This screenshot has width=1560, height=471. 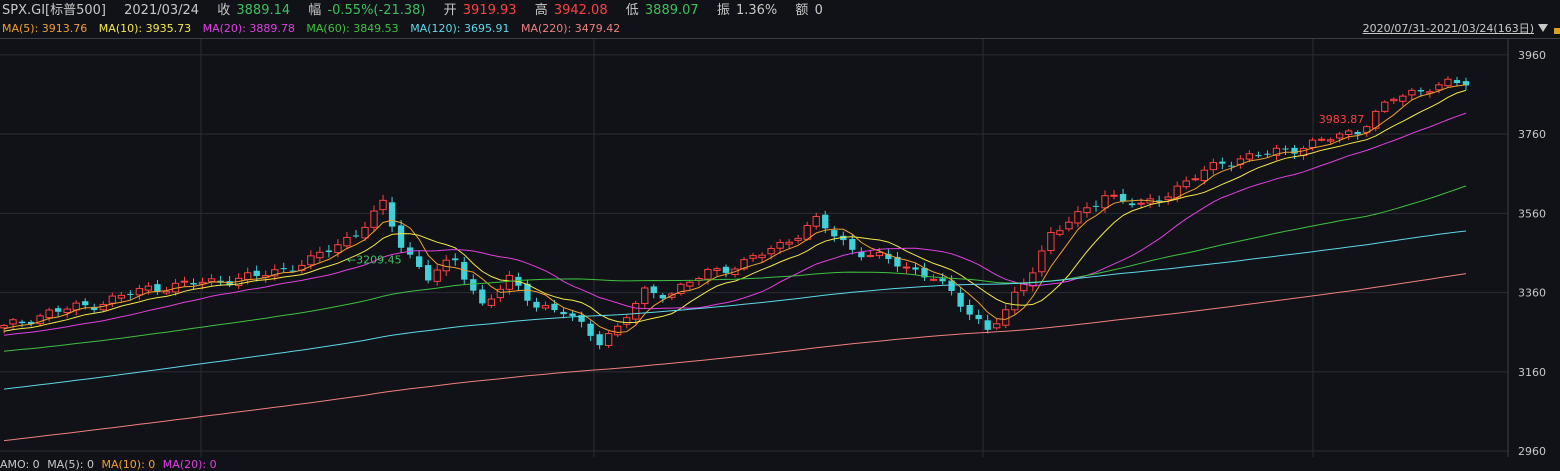 What do you see at coordinates (128, 464) in the screenshot?
I see `amo-legend-item: MA(10): 0` at bounding box center [128, 464].